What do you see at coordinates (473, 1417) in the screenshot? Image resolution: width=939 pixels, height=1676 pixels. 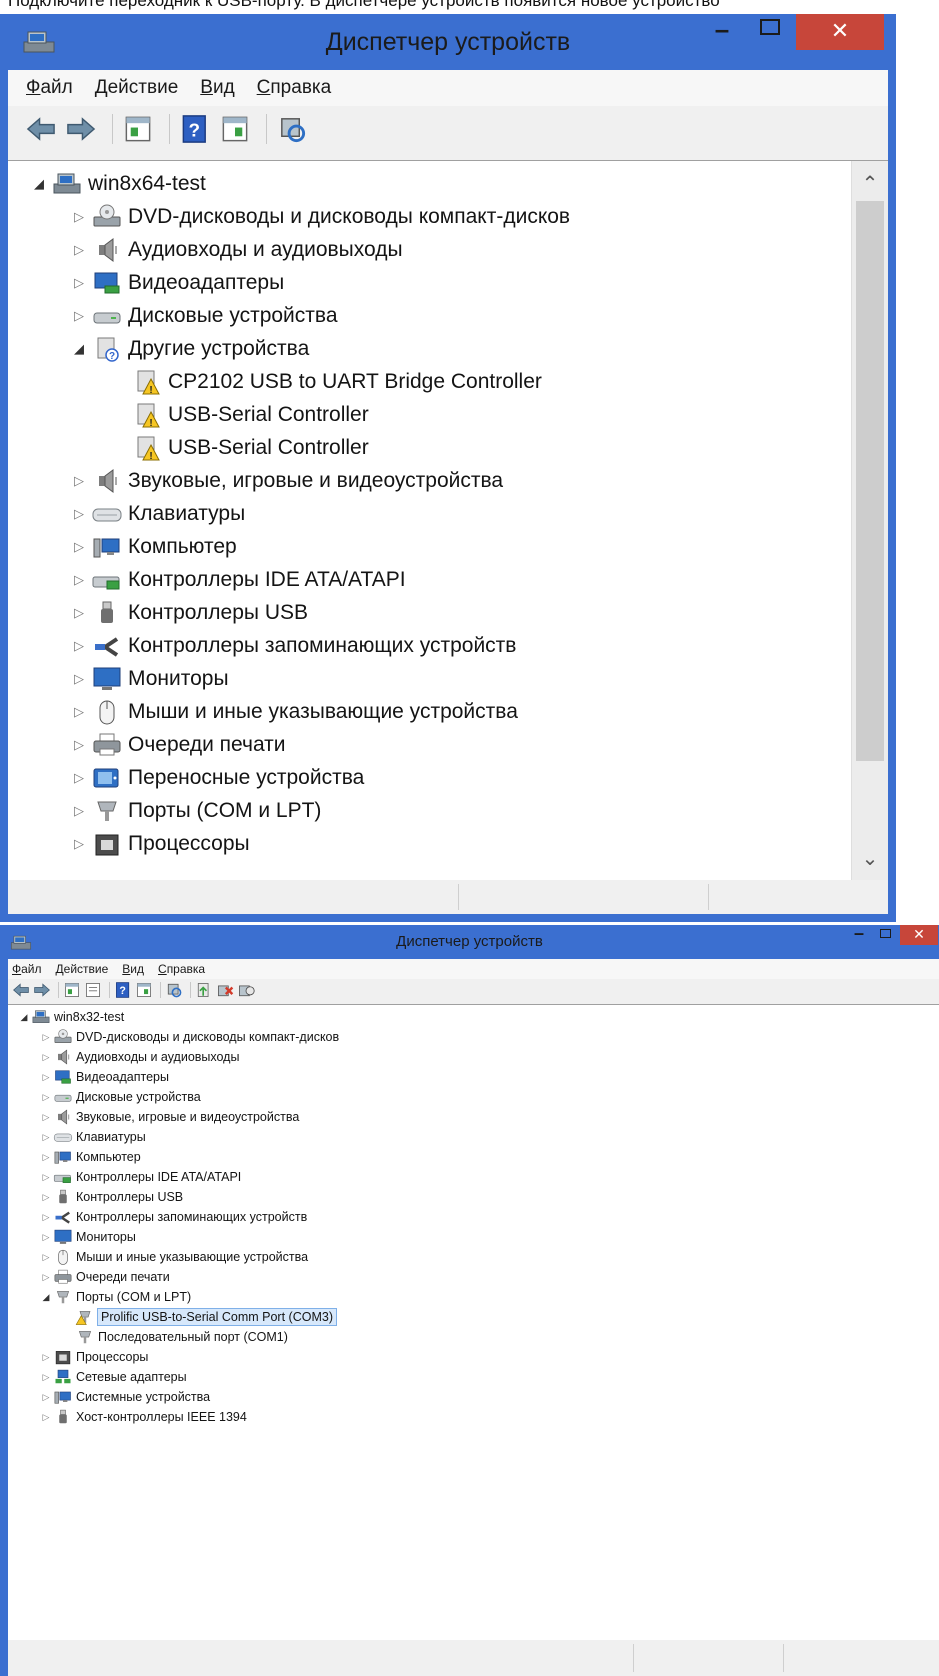 I see `tree-category: ▷ Хост-контроллеры IEEE 1394` at bounding box center [473, 1417].